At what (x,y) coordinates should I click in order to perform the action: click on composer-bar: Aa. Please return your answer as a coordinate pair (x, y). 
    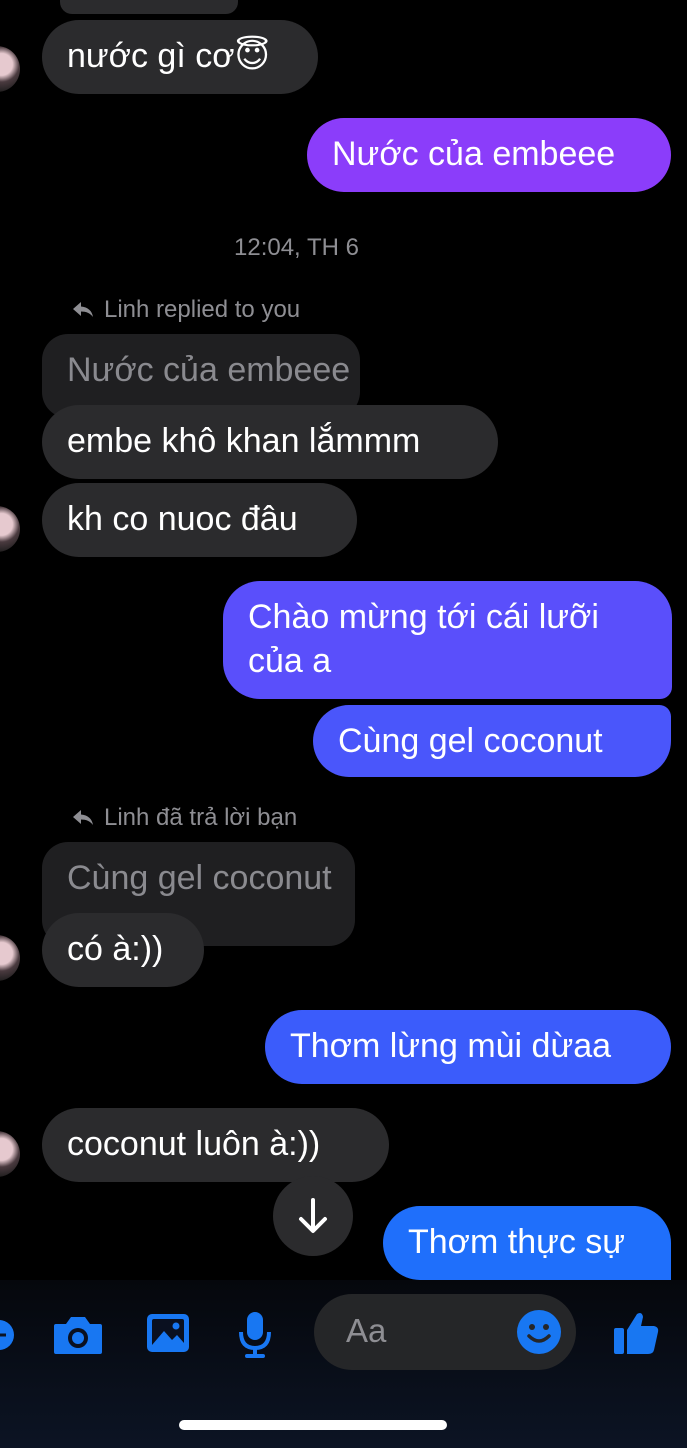
    Looking at the image, I should click on (343, 1364).